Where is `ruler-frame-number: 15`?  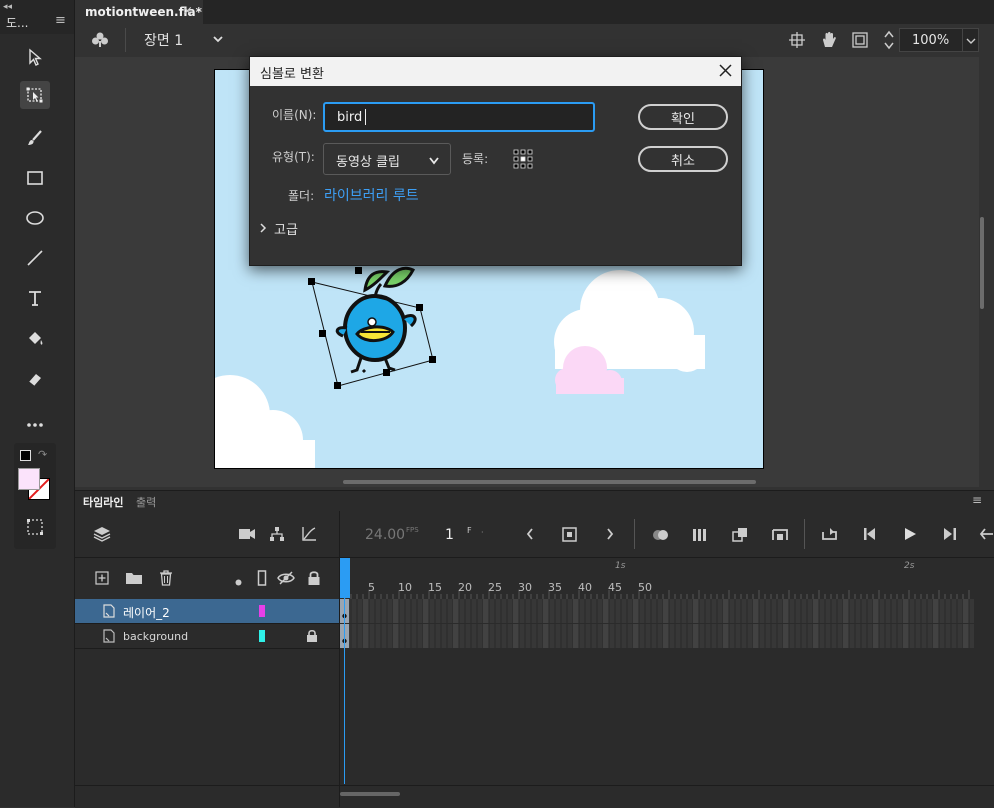 ruler-frame-number: 15 is located at coordinates (435, 587).